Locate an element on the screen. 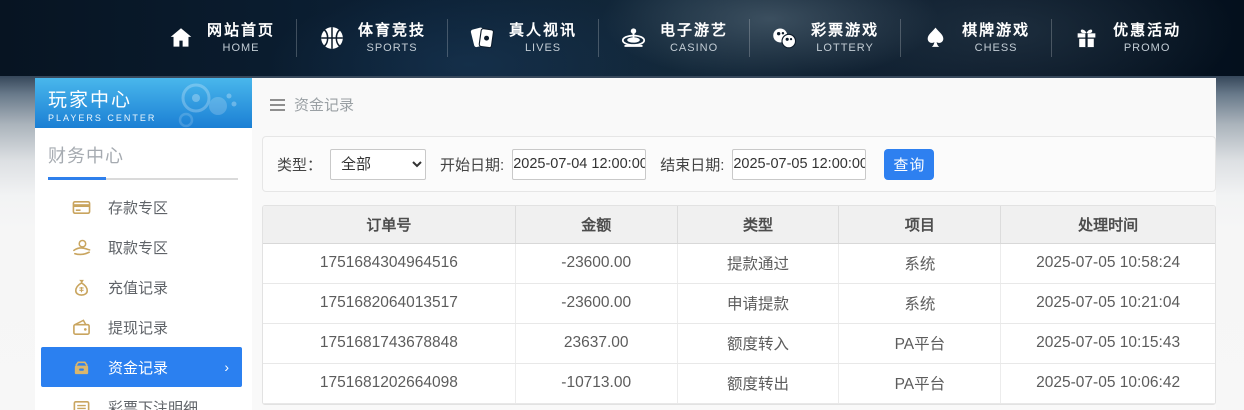 The image size is (1244, 410). menu-icon is located at coordinates (277, 104).